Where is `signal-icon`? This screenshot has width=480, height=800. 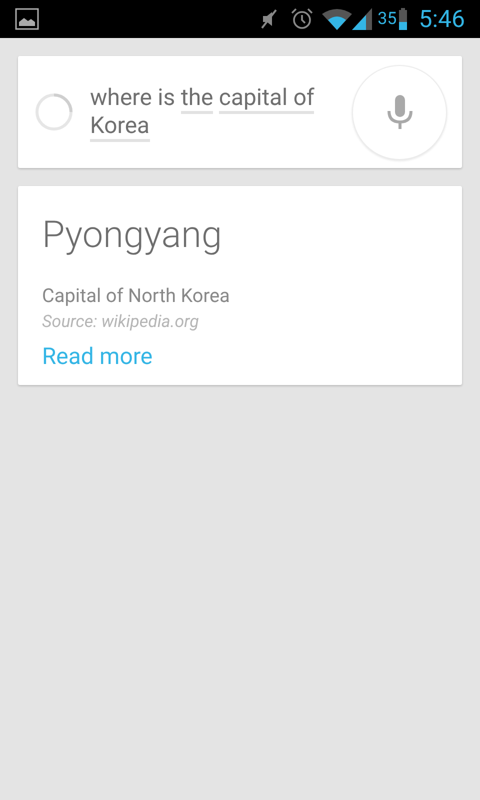
signal-icon is located at coordinates (362, 19).